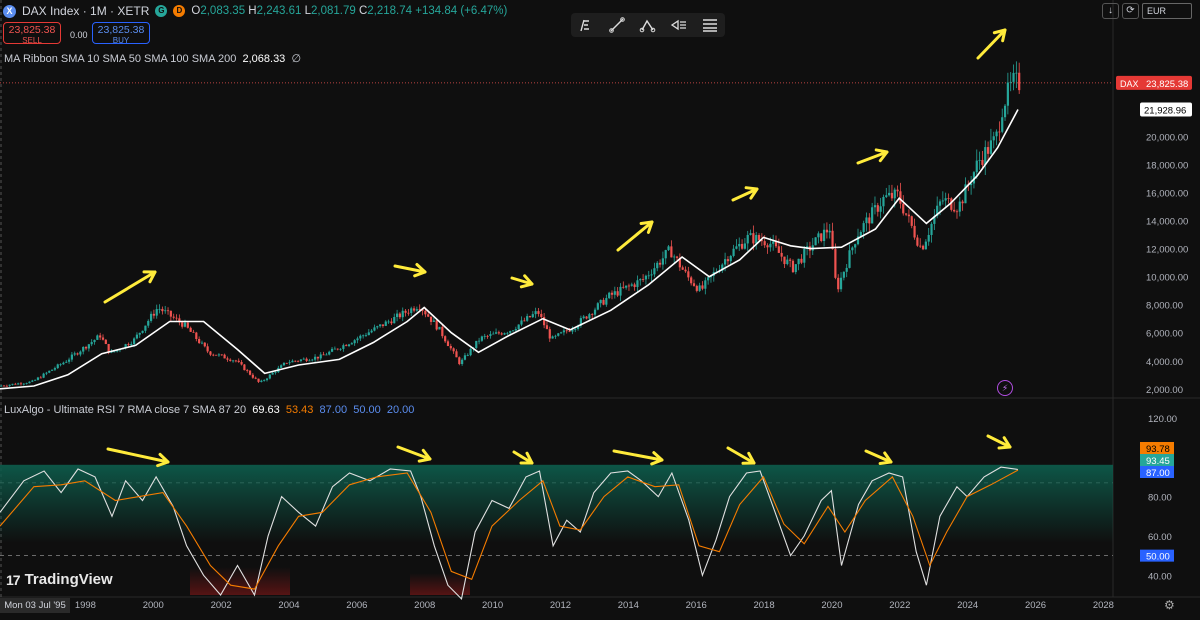  Describe the element at coordinates (586, 25) in the screenshot. I see `cursor-tool-icon` at that location.